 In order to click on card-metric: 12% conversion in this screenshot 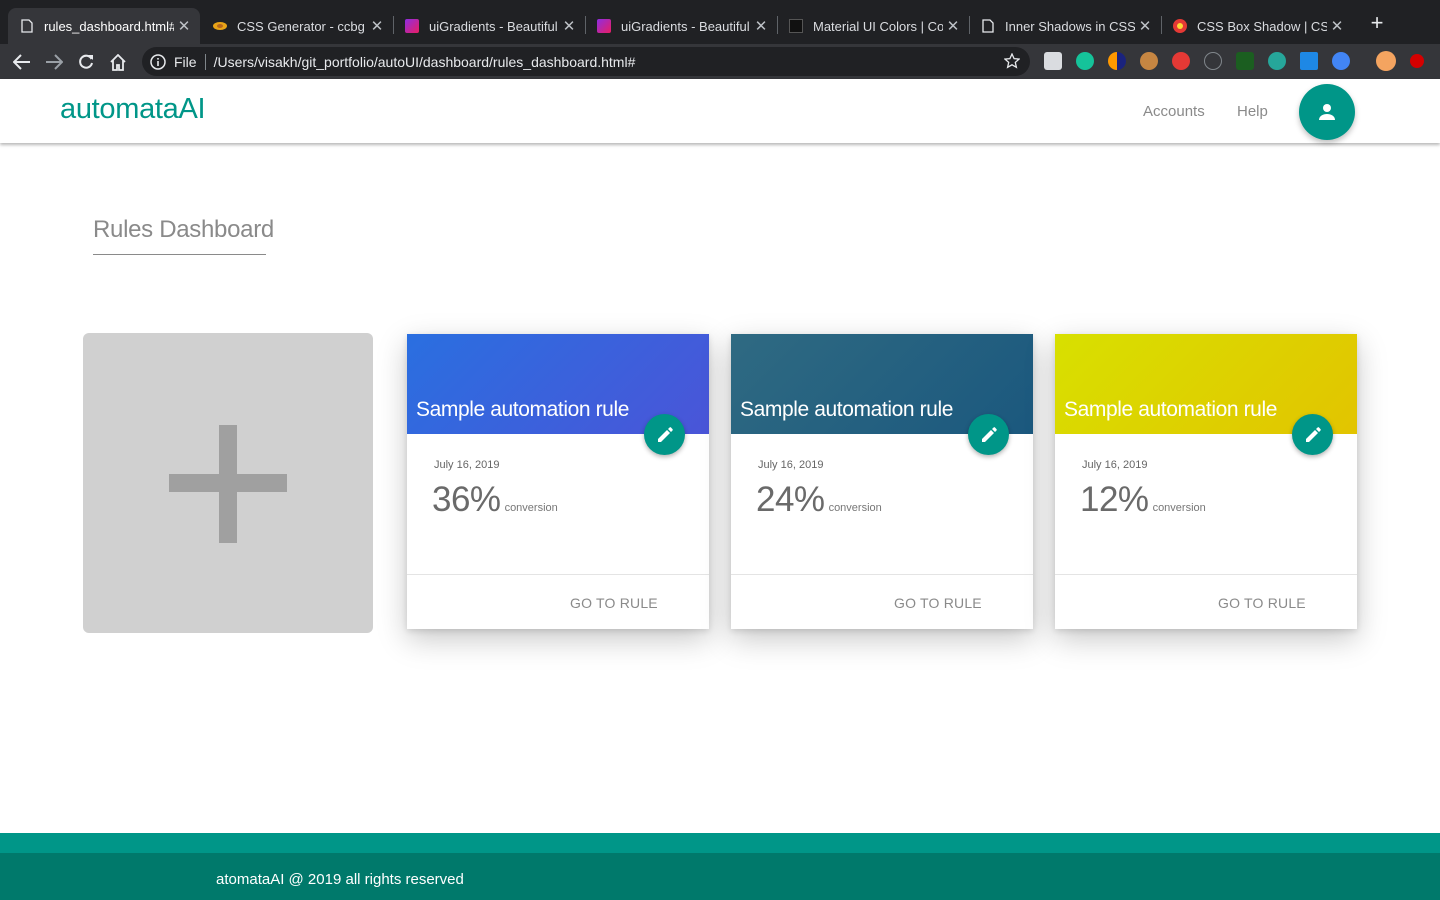, I will do `click(1143, 500)`.